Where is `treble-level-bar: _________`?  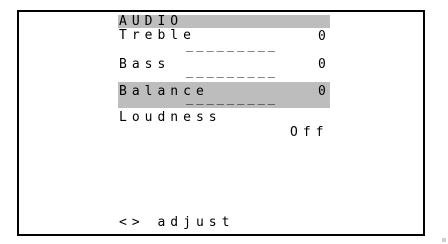 treble-level-bar: _________ is located at coordinates (232, 45).